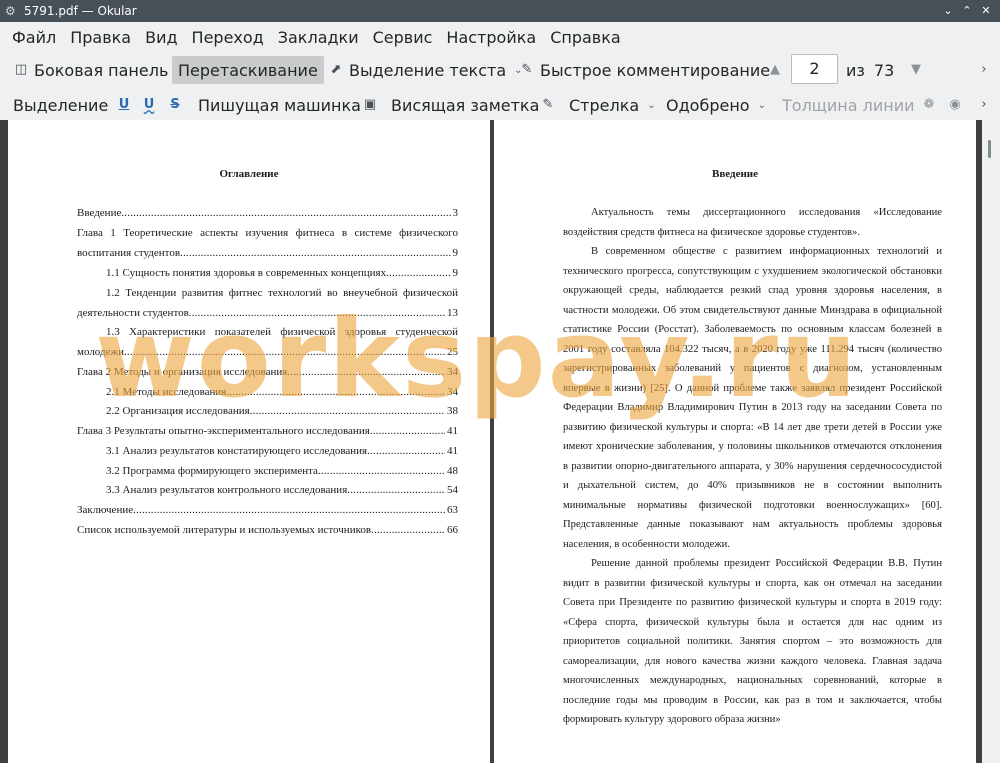  I want to click on previous-page-icon: ▲, so click(775, 69).